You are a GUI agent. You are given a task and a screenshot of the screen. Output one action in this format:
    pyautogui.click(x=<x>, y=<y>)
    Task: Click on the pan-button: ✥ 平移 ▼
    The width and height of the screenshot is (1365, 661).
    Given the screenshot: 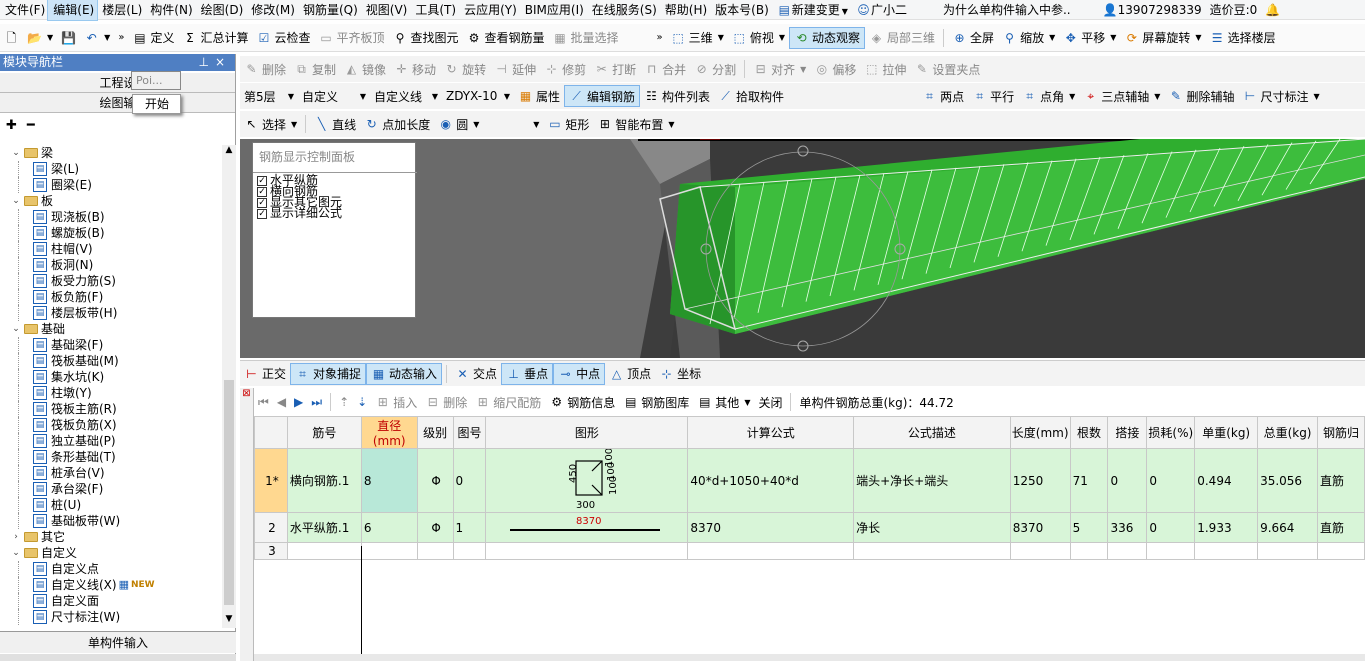 What is the action you would take?
    pyautogui.click(x=1089, y=38)
    